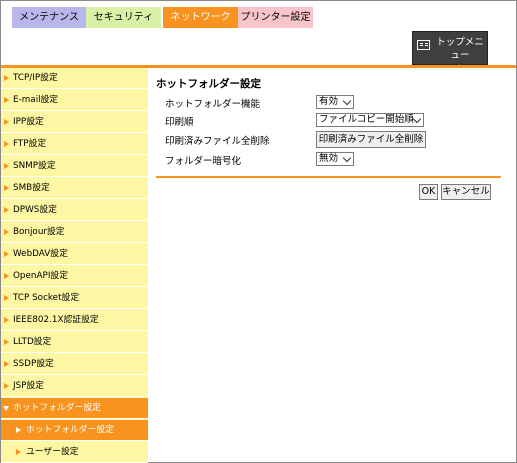  Describe the element at coordinates (34, 166) in the screenshot. I see `sidebar-item-label: SNMP設定` at that location.